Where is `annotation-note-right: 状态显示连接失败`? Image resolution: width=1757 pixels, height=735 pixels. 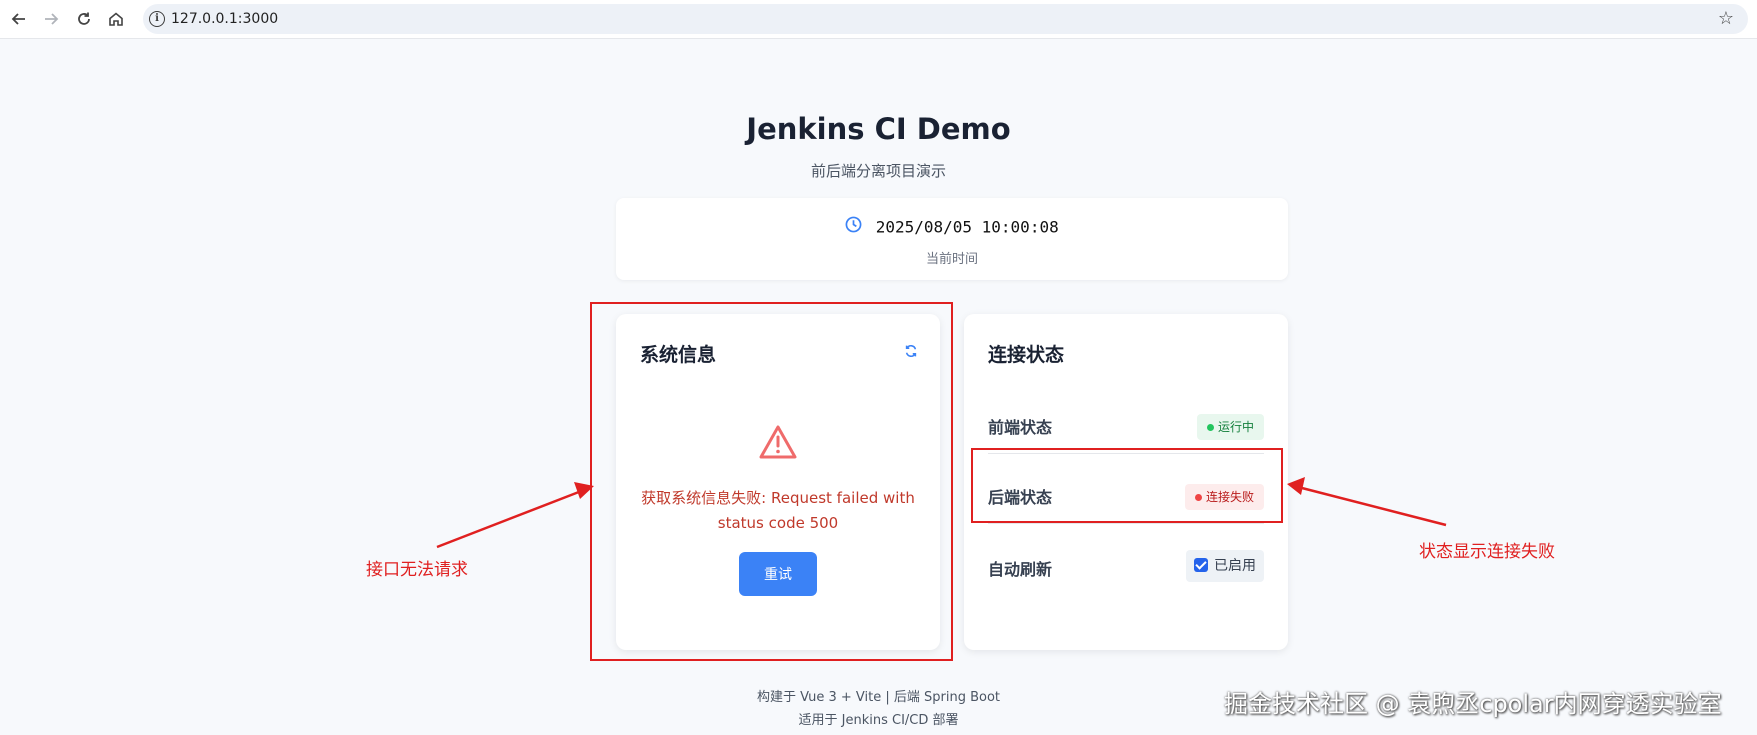 annotation-note-right: 状态显示连接失败 is located at coordinates (1487, 552).